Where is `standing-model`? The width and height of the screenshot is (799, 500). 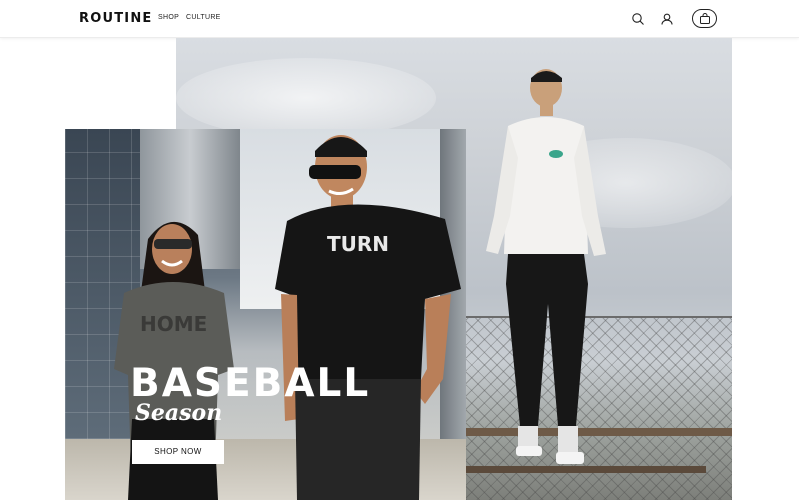 standing-model is located at coordinates (546, 266).